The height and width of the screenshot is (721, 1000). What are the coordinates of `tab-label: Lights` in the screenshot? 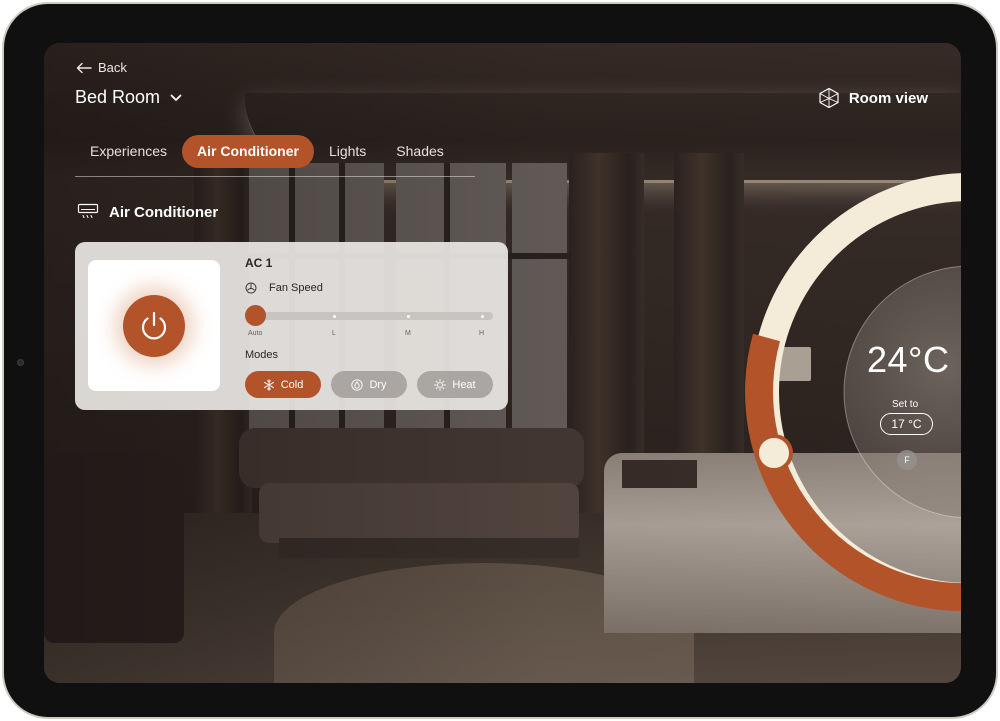 It's located at (347, 151).